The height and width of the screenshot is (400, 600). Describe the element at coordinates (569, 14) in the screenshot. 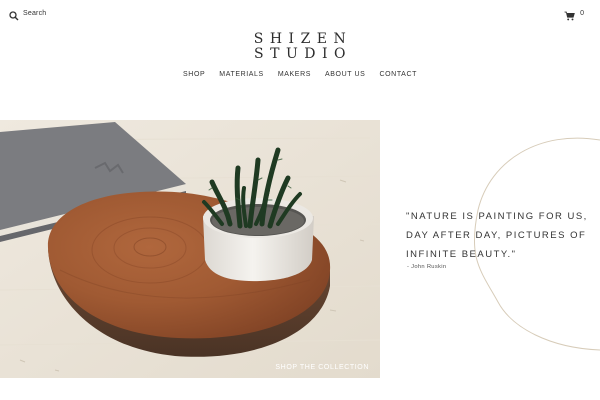

I see `cart-icon` at that location.